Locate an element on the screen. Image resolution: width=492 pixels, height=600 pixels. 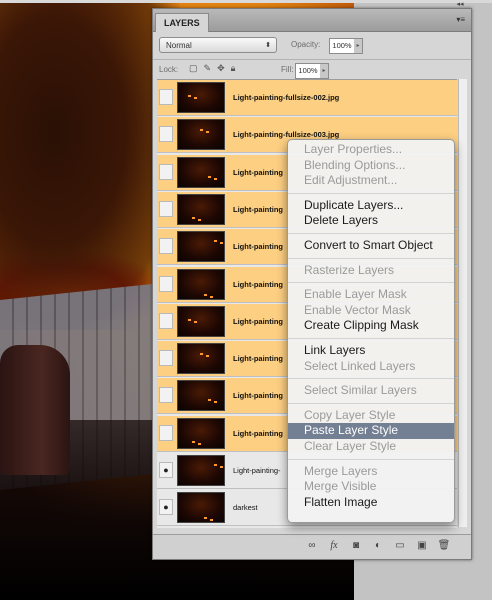
mask-icon: ◙ is located at coordinates (356, 546).